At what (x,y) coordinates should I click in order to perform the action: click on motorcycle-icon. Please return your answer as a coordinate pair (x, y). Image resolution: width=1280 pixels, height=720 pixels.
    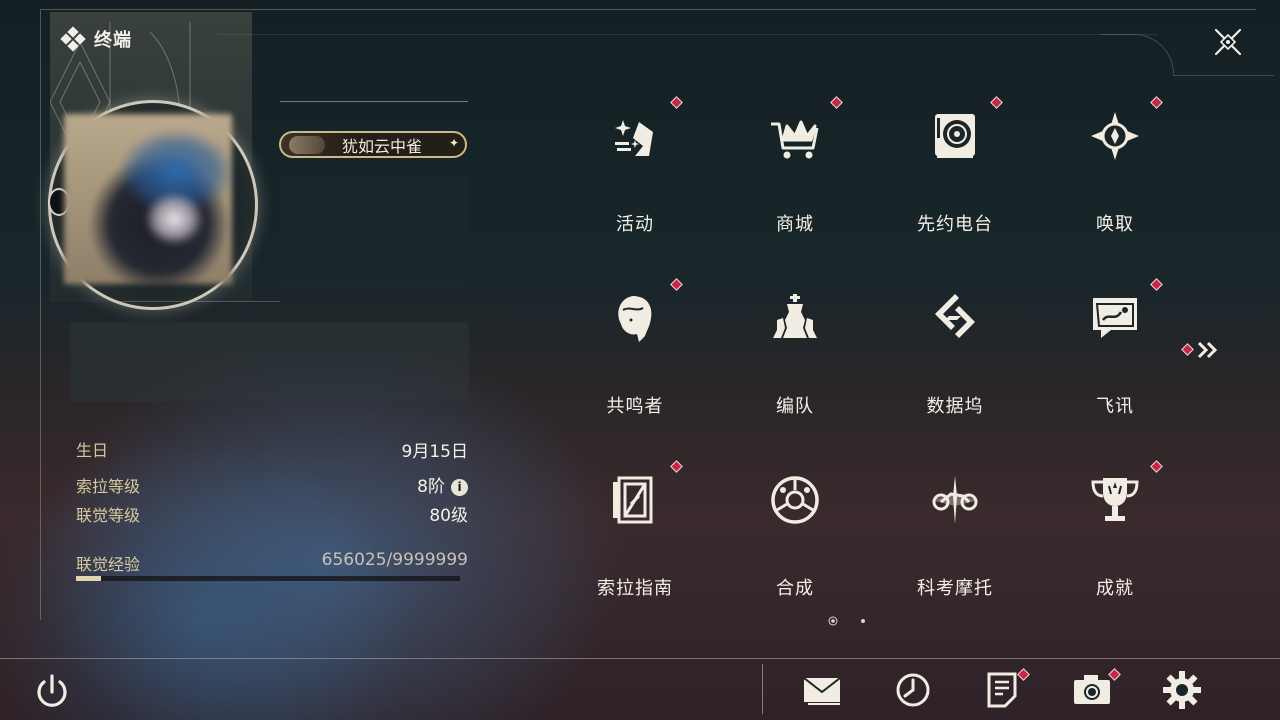
    Looking at the image, I should click on (955, 500).